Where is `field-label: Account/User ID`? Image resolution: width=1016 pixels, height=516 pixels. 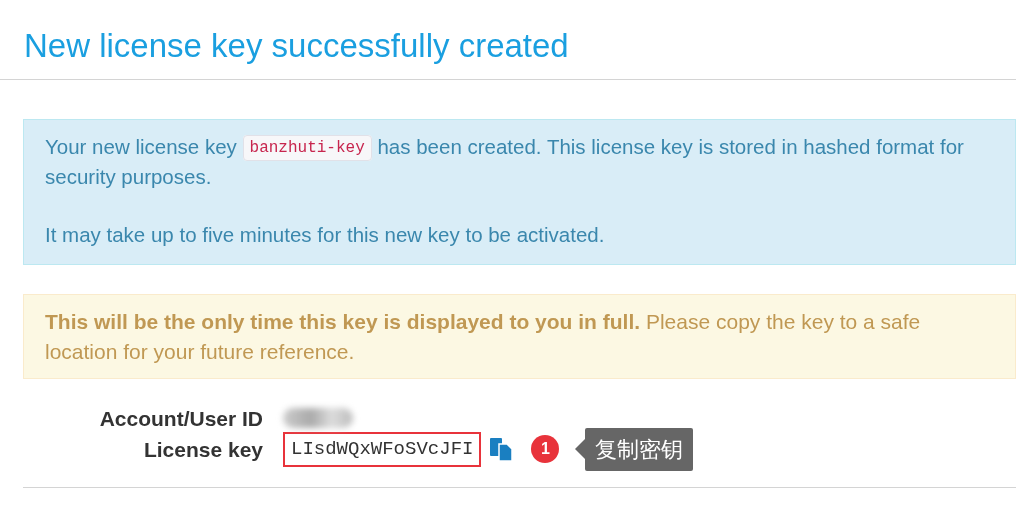
field-label: Account/User ID is located at coordinates (180, 418).